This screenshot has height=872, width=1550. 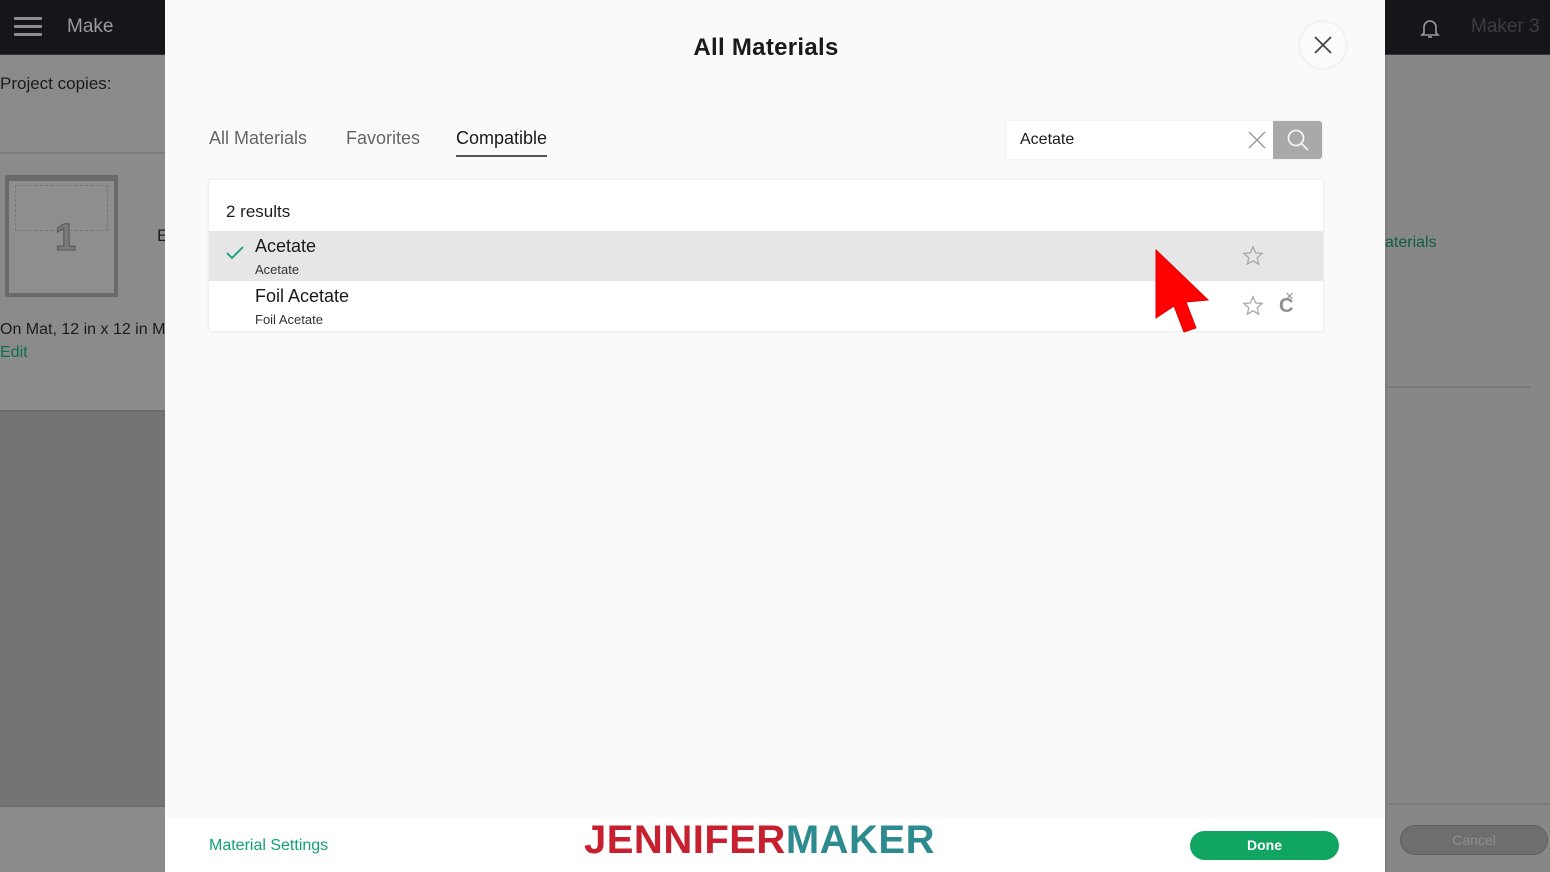 What do you see at coordinates (1430, 28) in the screenshot?
I see `notification-bell-icon` at bounding box center [1430, 28].